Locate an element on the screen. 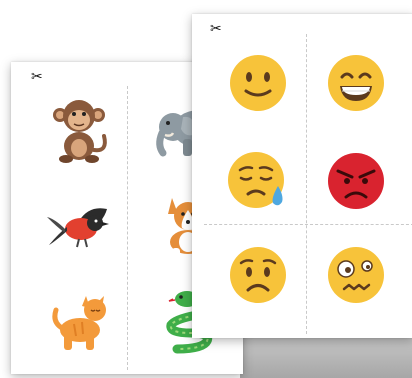 The image size is (412, 378). grinning-card is located at coordinates (356, 83).